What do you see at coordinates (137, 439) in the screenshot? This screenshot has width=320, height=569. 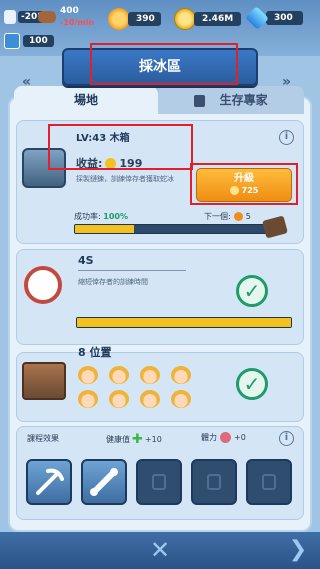 I see `plus-icon: ✚` at bounding box center [137, 439].